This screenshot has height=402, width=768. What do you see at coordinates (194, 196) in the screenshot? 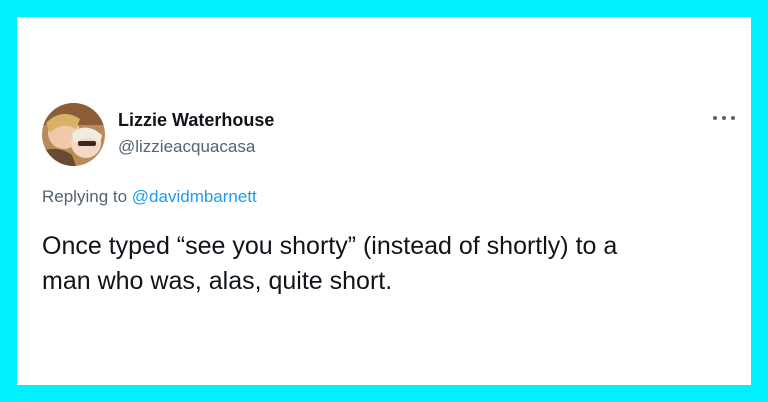
I see `reply-to-handle-link: @davidmbarnett` at bounding box center [194, 196].